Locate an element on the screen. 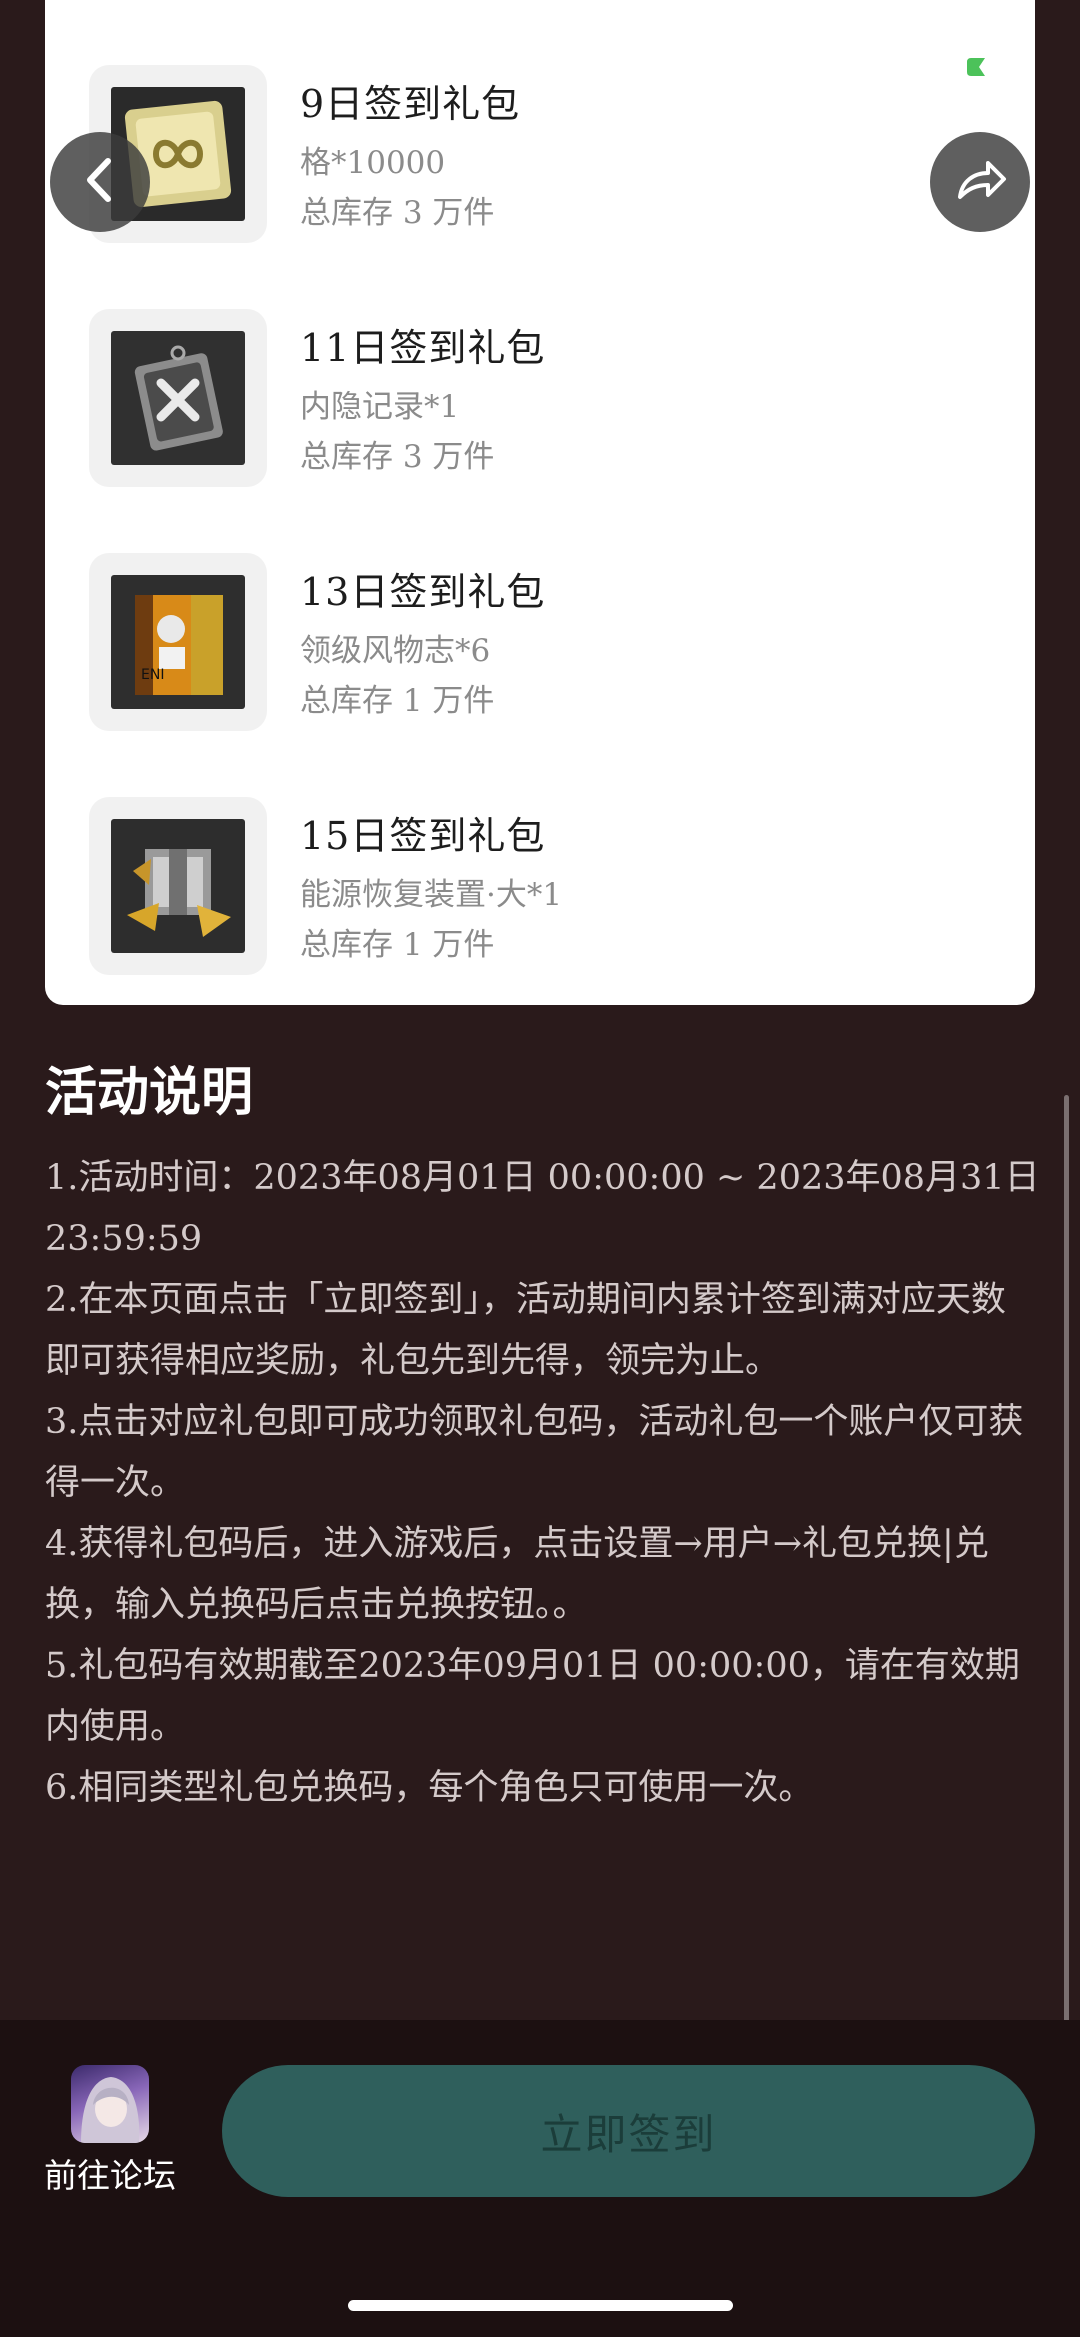  yellow-book-icon: ENI is located at coordinates (178, 642).